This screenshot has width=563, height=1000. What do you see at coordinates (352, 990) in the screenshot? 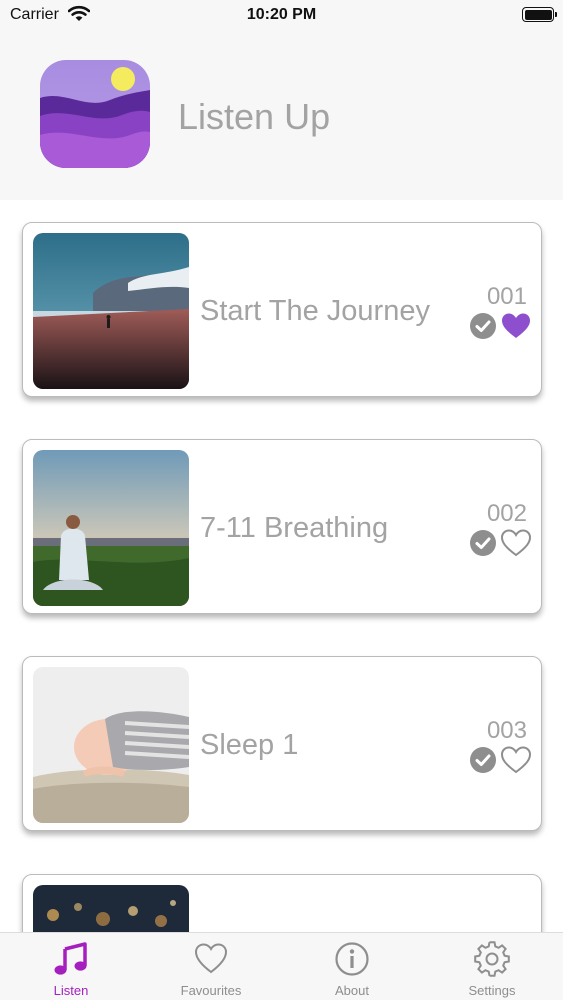
I see `tab-label: About` at bounding box center [352, 990].